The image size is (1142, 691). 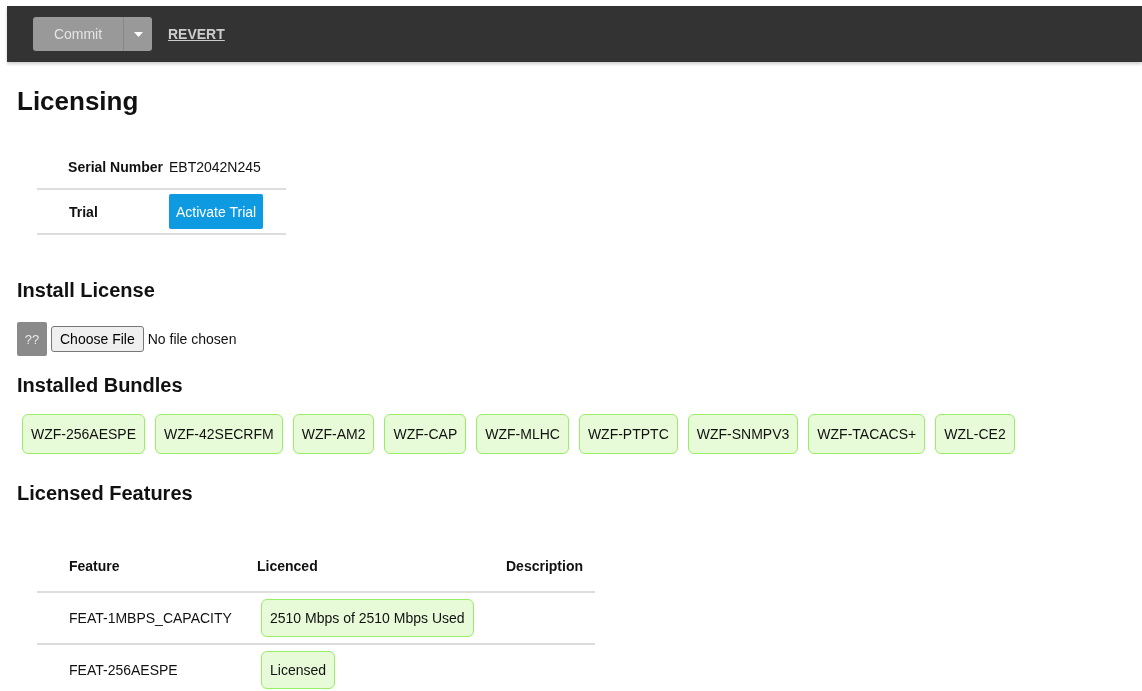 What do you see at coordinates (215, 166) in the screenshot?
I see `info-value: EBT2042N245` at bounding box center [215, 166].